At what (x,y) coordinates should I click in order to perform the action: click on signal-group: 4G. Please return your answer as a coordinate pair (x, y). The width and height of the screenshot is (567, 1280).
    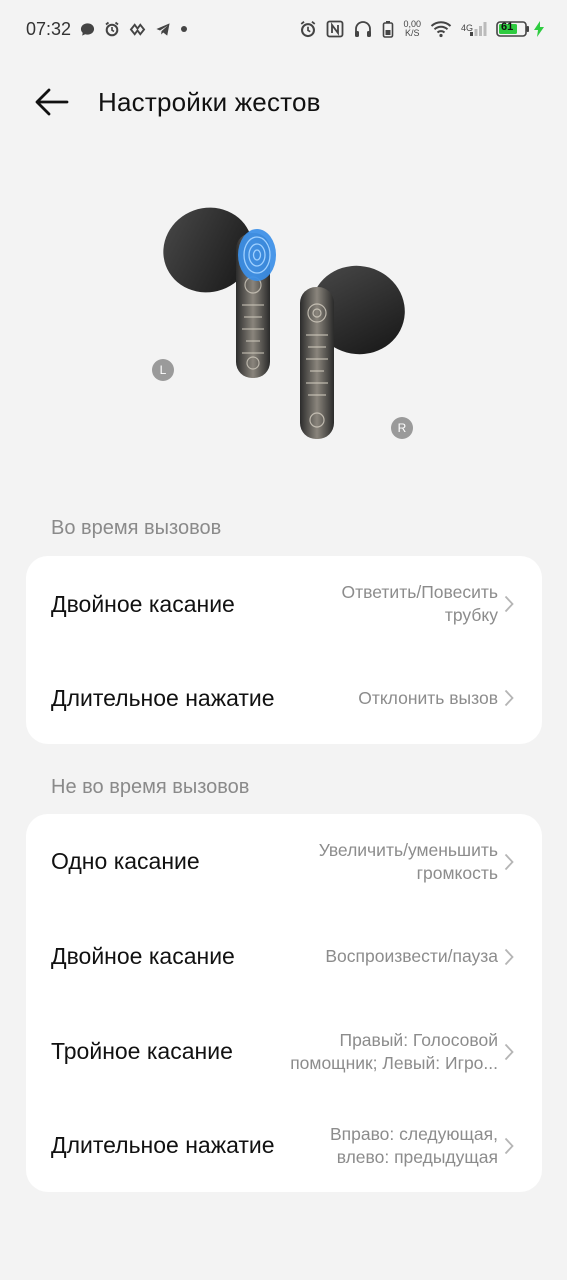
    Looking at the image, I should click on (474, 29).